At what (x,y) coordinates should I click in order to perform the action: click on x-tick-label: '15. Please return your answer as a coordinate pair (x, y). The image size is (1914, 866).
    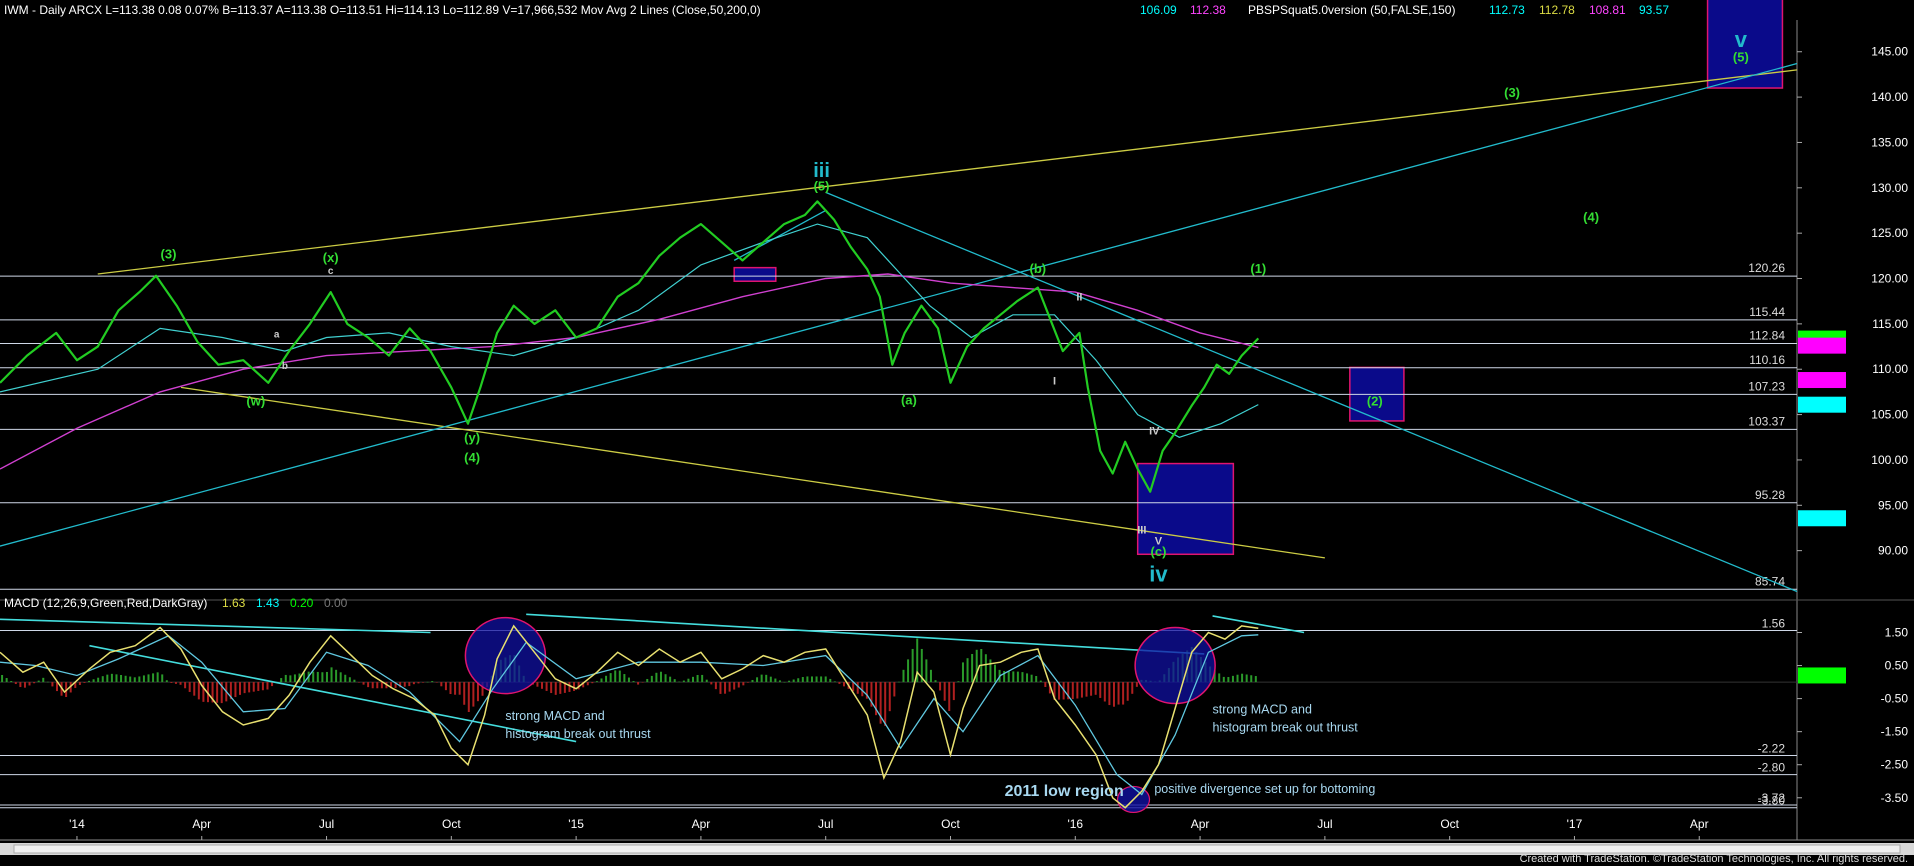
    Looking at the image, I should click on (576, 824).